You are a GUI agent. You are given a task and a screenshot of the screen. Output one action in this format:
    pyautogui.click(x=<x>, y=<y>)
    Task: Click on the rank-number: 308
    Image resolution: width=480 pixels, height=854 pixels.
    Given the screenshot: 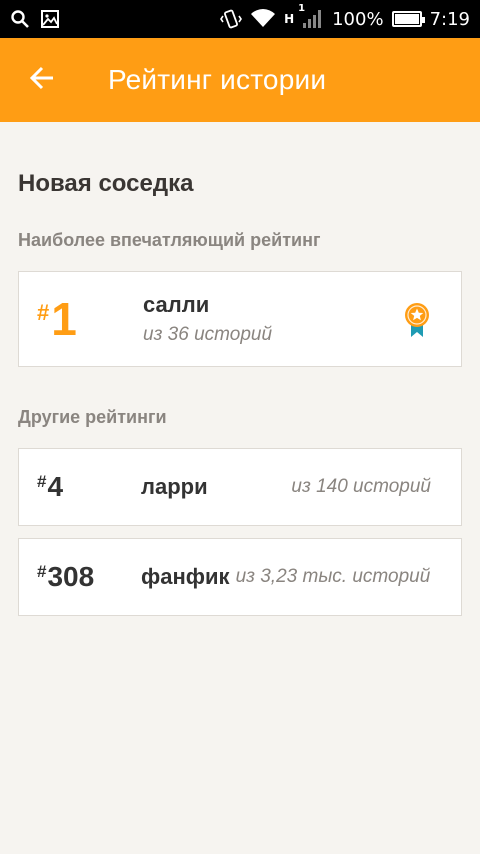 What is the action you would take?
    pyautogui.click(x=71, y=576)
    